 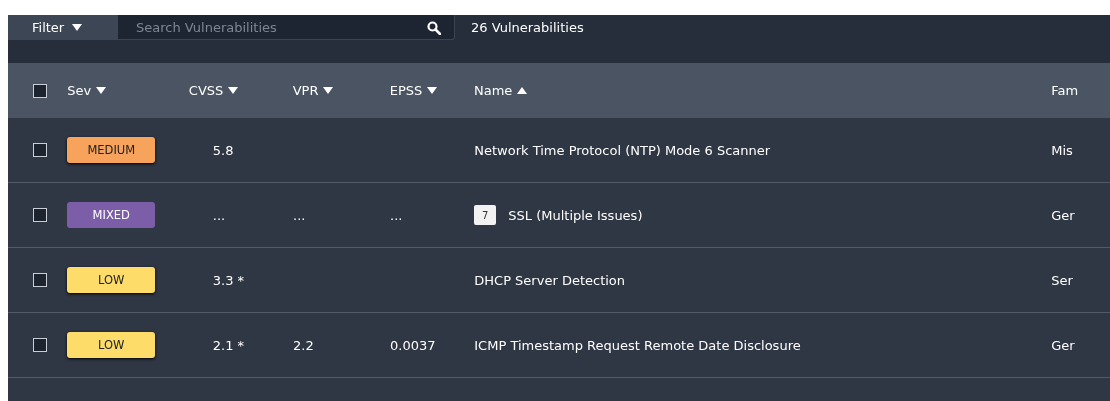 What do you see at coordinates (1062, 150) in the screenshot?
I see `table-cell: Mis` at bounding box center [1062, 150].